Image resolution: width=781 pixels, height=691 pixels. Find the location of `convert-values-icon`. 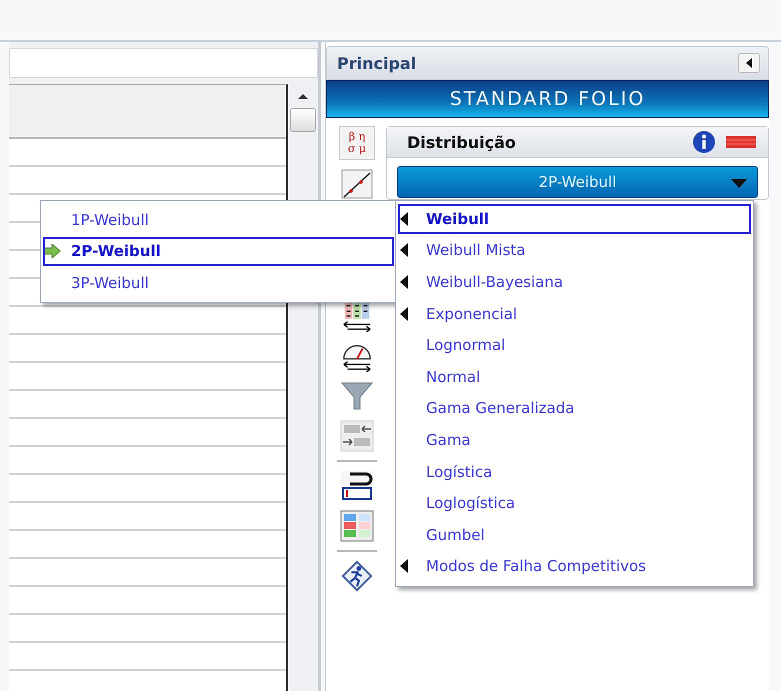

convert-values-icon is located at coordinates (357, 436).